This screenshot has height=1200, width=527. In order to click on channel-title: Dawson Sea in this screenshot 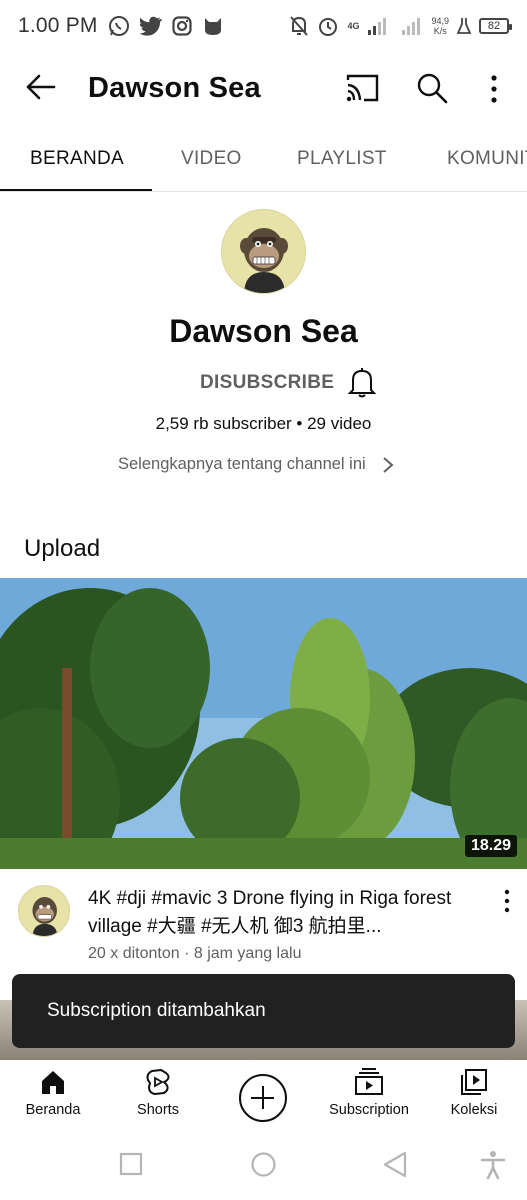, I will do `click(174, 88)`.